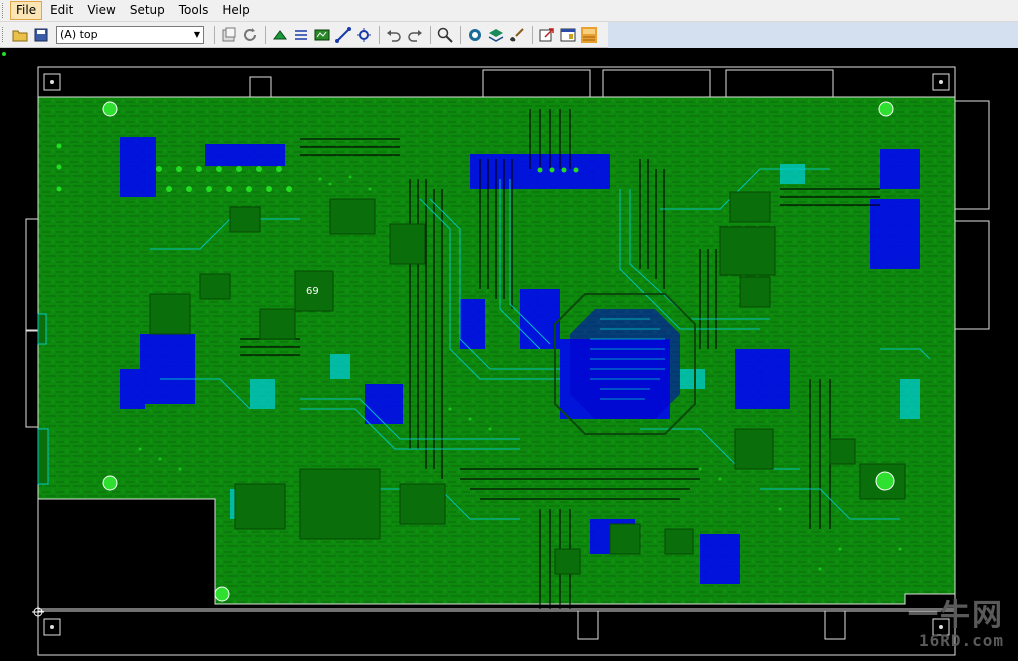 This screenshot has width=1018, height=661. I want to click on menu-tools: Tools, so click(194, 10).